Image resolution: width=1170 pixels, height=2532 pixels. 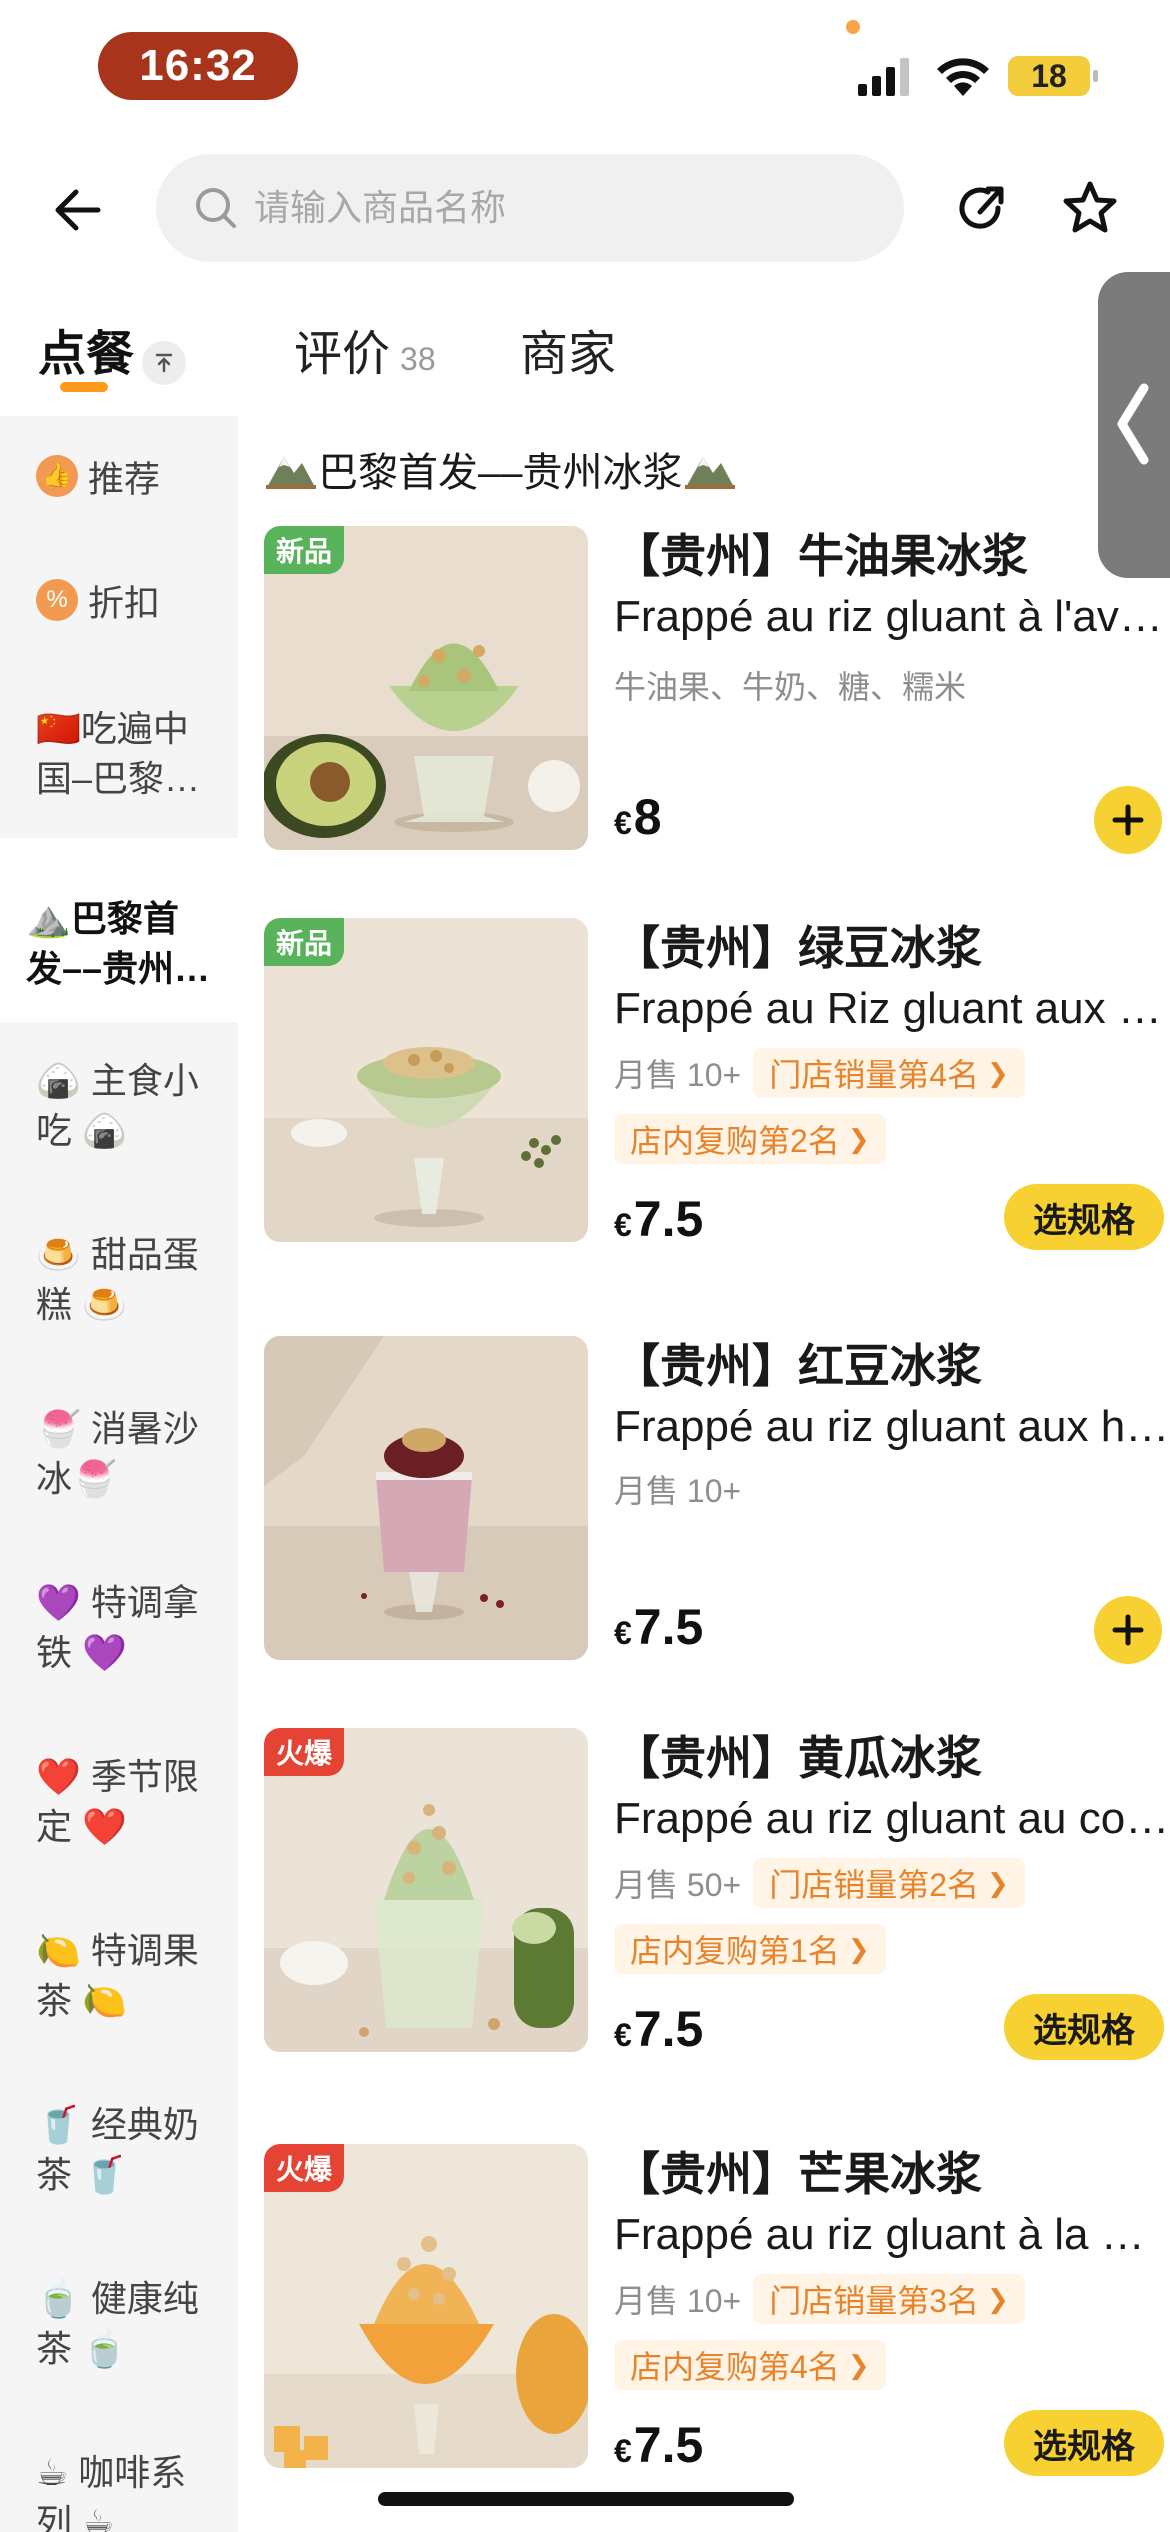 What do you see at coordinates (164, 363) in the screenshot?
I see `collapse-up-icon` at bounding box center [164, 363].